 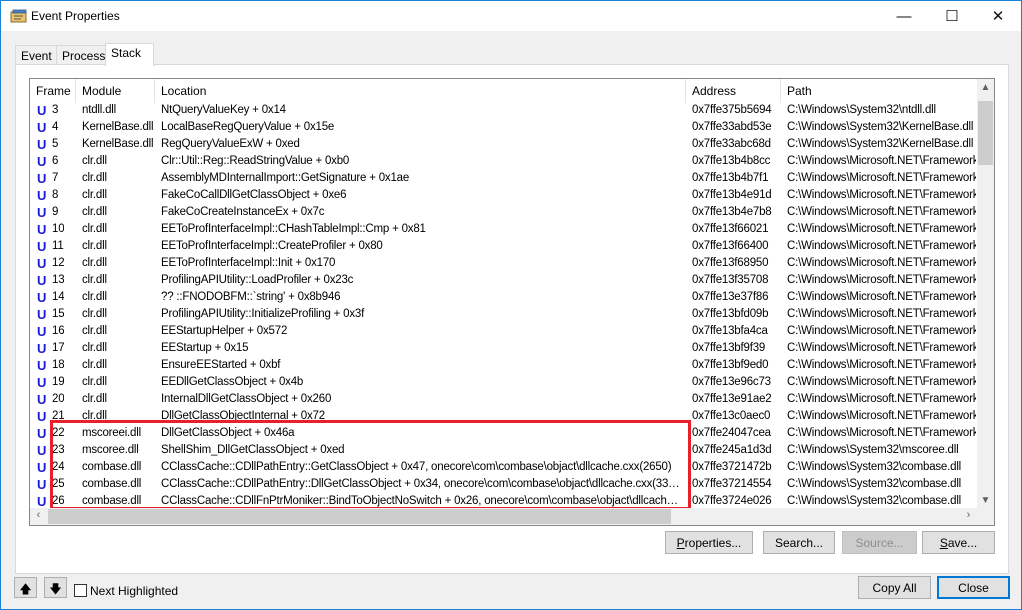 What do you see at coordinates (18, 16) in the screenshot?
I see `event-properties-icon` at bounding box center [18, 16].